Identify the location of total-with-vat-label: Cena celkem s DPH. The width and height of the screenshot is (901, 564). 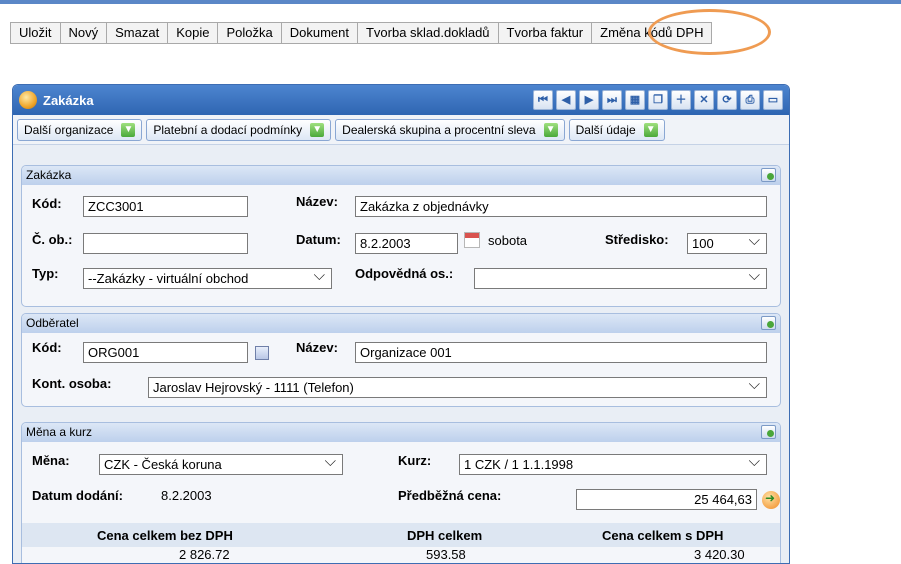
(663, 535).